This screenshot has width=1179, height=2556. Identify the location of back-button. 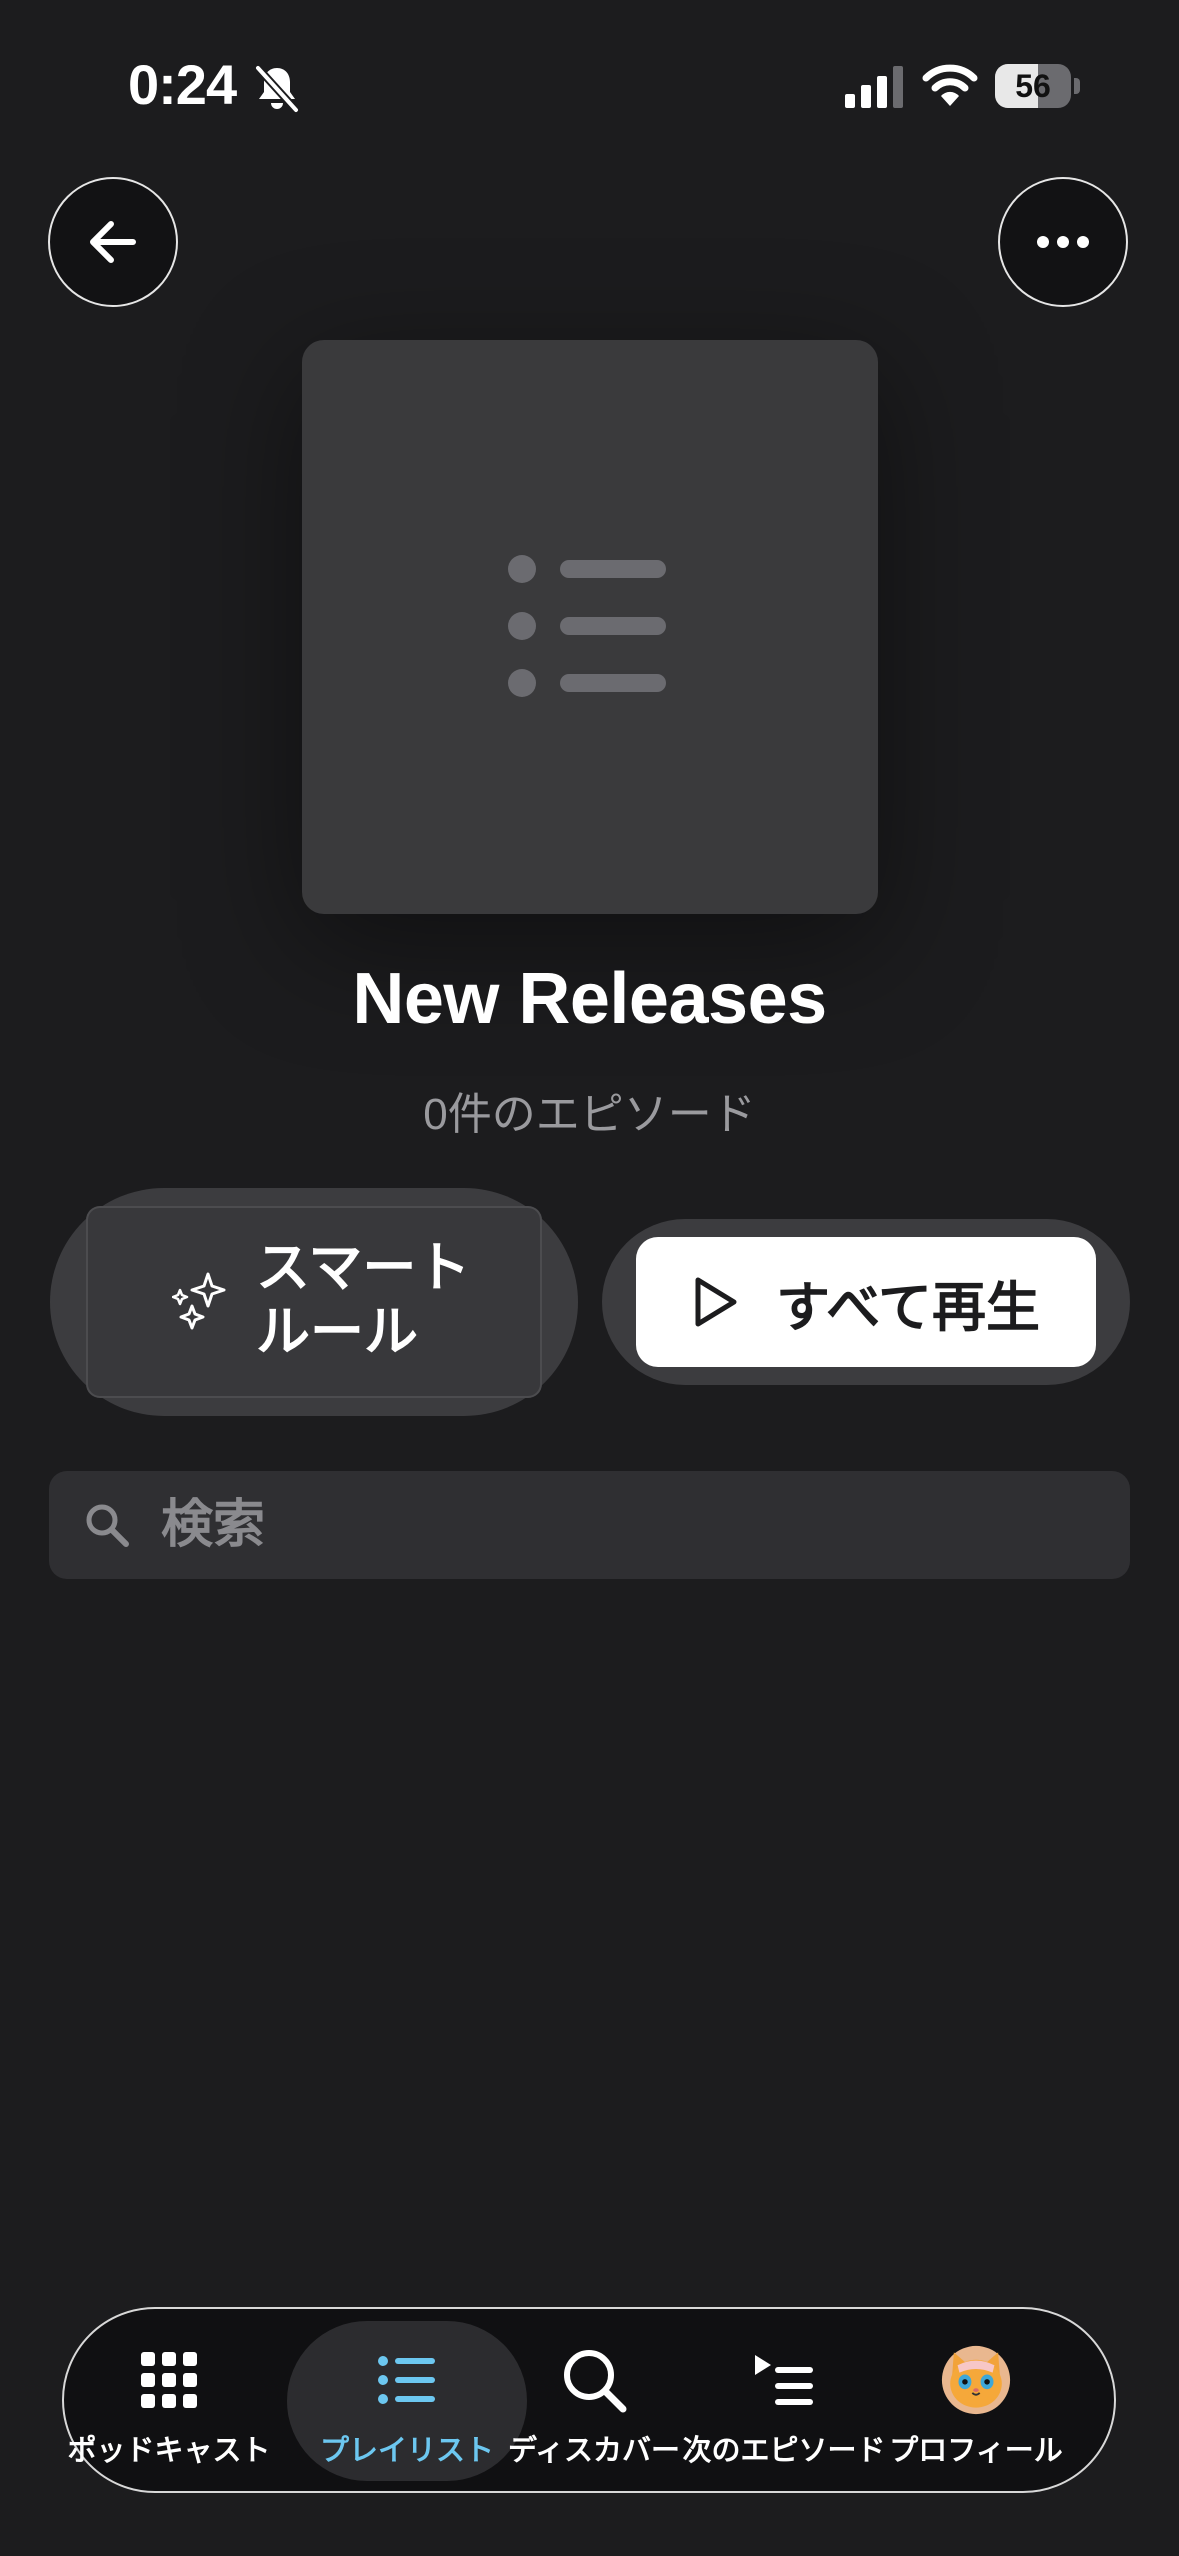
(113, 242).